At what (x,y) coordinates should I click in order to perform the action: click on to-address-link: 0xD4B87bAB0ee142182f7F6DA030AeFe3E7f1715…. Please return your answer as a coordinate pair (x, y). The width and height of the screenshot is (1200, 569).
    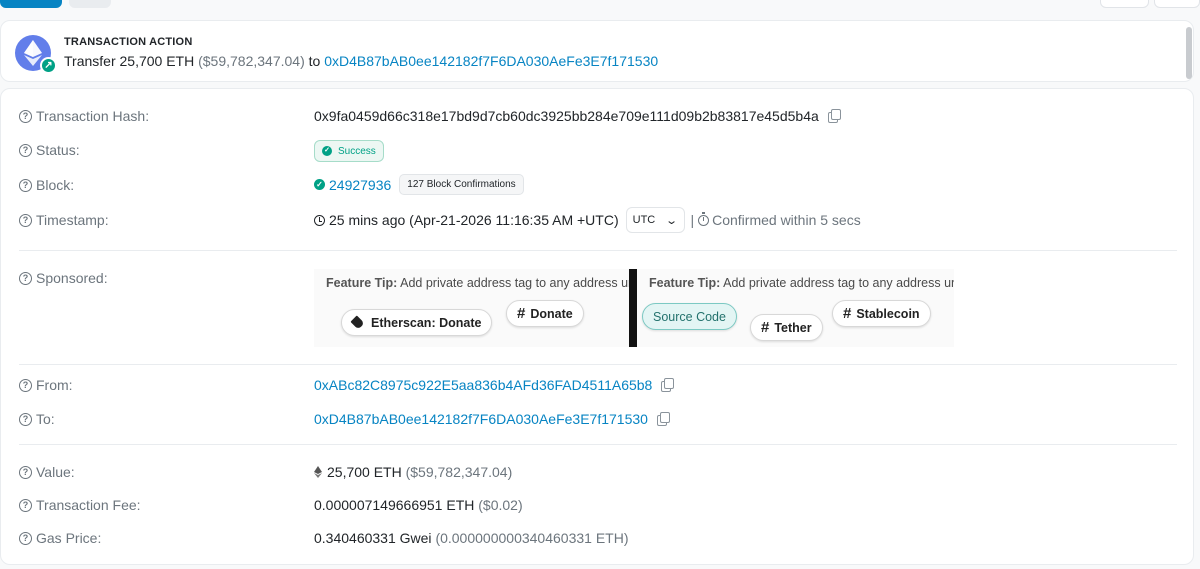
    Looking at the image, I should click on (481, 419).